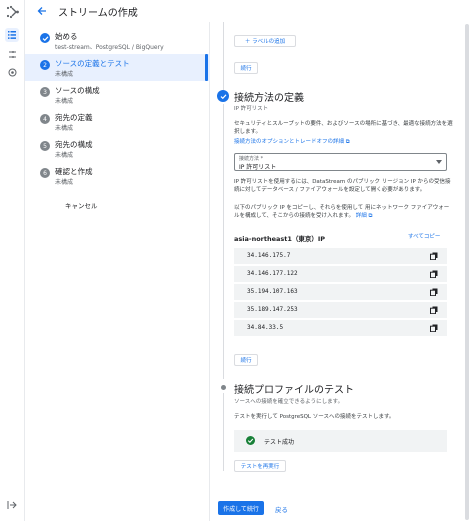  Describe the element at coordinates (92, 63) in the screenshot. I see `step-title: ソースの定義とテスト` at that location.